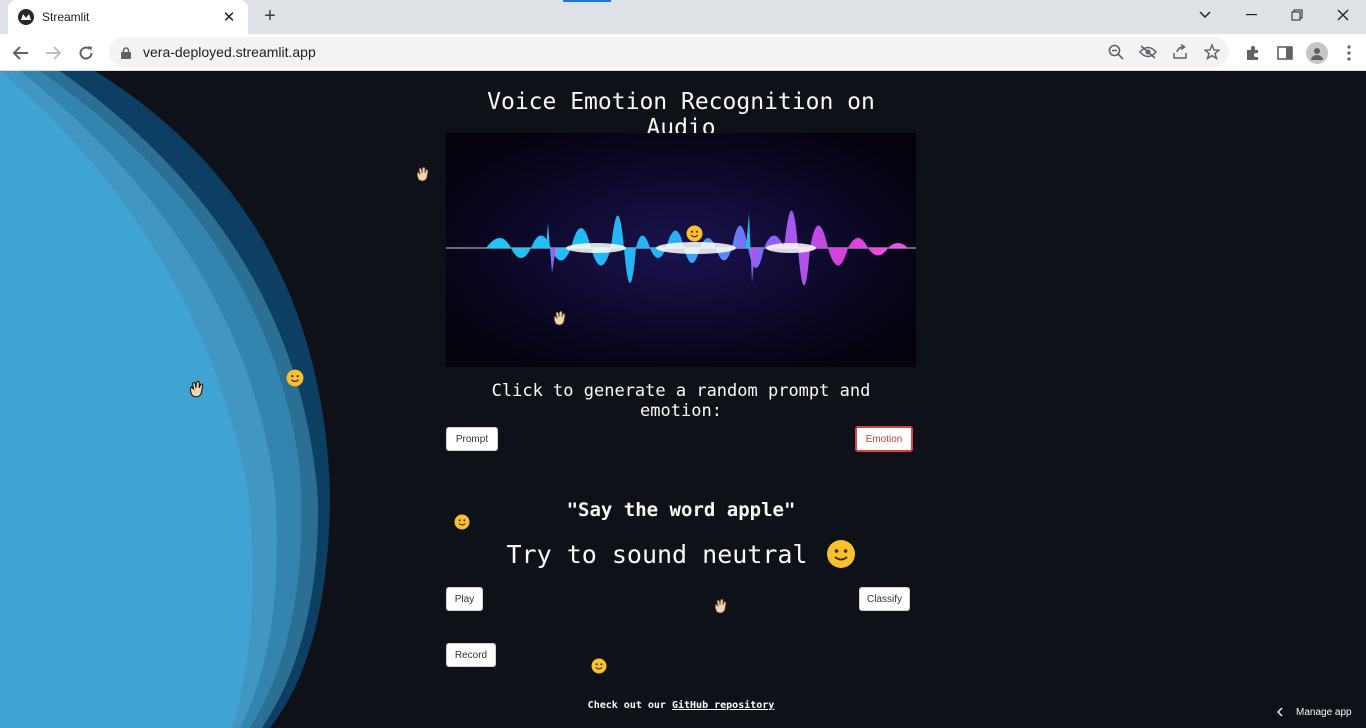 This screenshot has height=728, width=1366. What do you see at coordinates (26, 17) in the screenshot?
I see `streamlit-favicon-icon` at bounding box center [26, 17].